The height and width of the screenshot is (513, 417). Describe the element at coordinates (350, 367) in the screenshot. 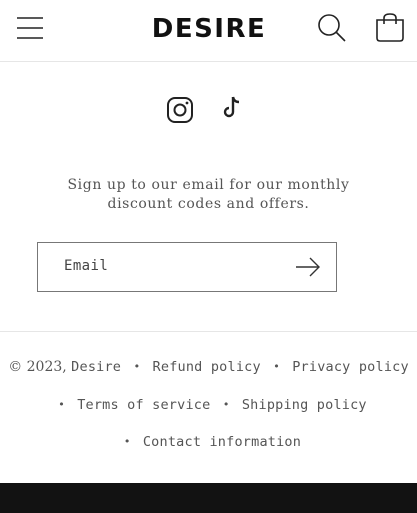

I see `privacy-policy-link: Privacy policy` at that location.